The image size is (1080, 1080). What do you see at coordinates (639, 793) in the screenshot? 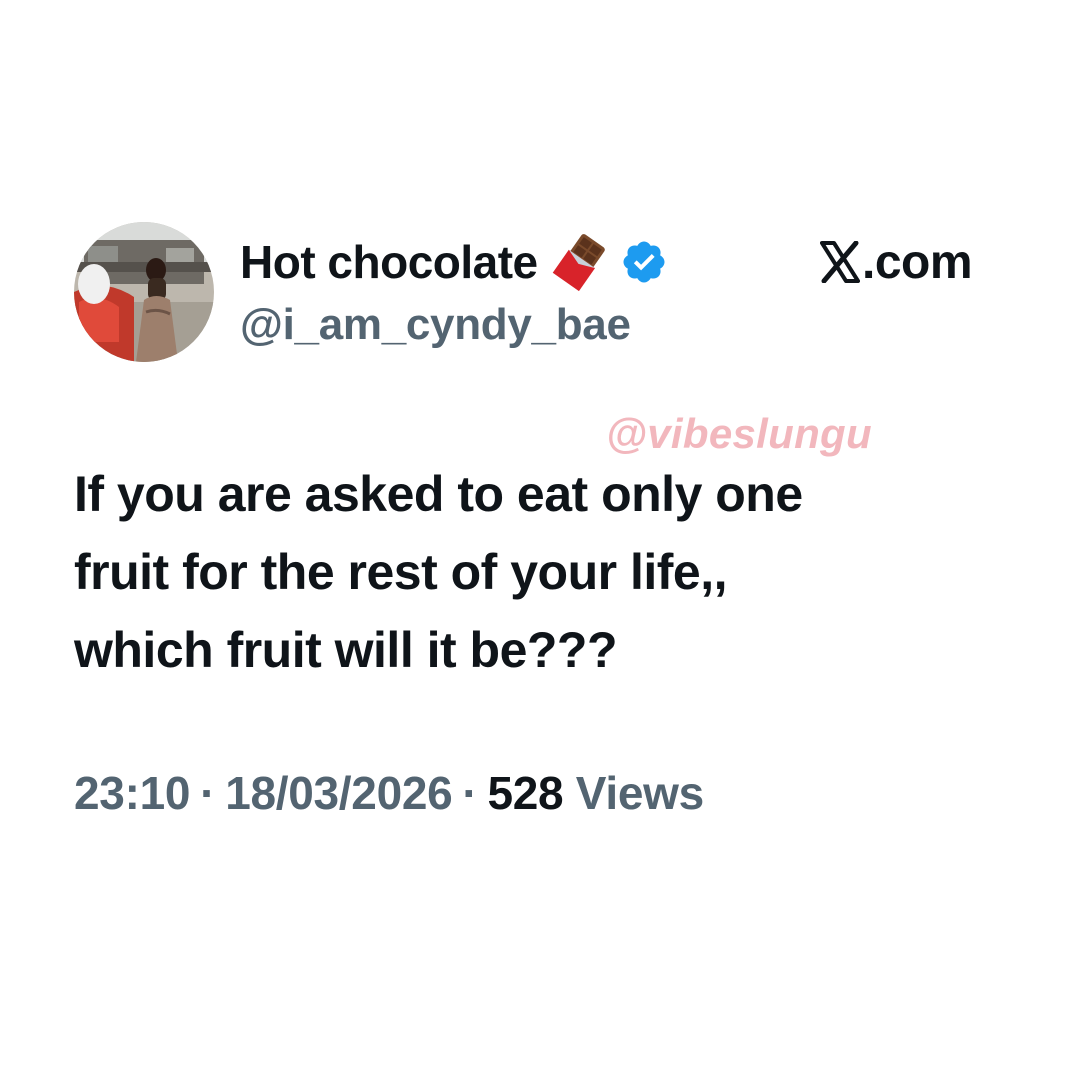
I see `views-label: Views` at bounding box center [639, 793].